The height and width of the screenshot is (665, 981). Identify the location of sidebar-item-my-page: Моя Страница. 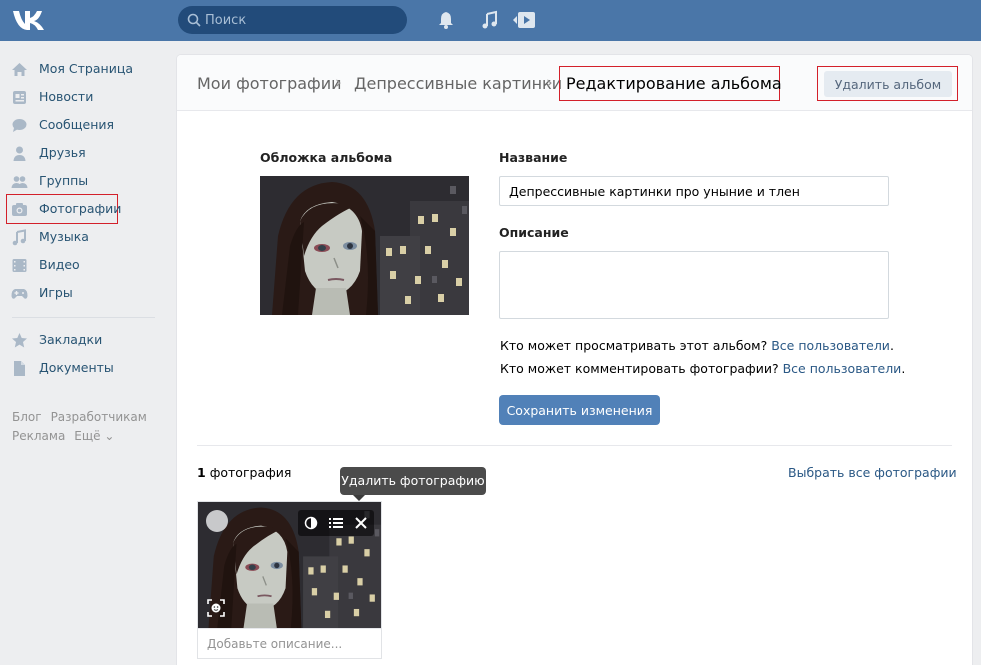
(80, 69).